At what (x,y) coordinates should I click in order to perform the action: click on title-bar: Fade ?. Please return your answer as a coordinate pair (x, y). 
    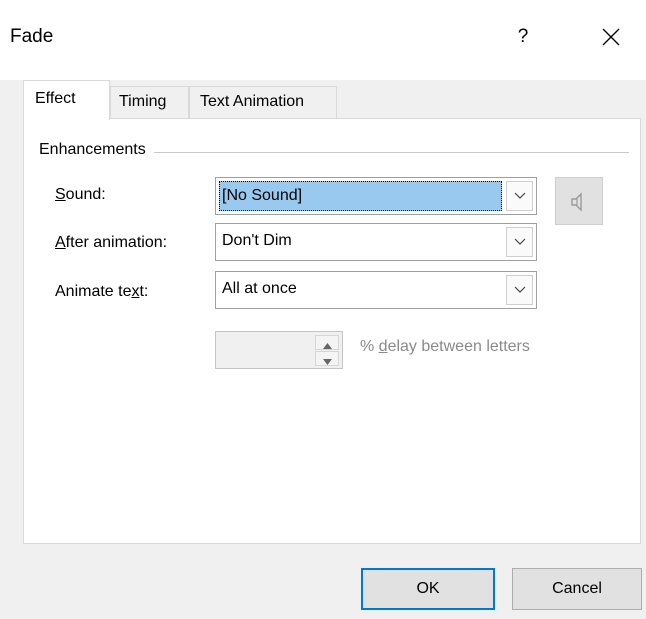
    Looking at the image, I should click on (323, 40).